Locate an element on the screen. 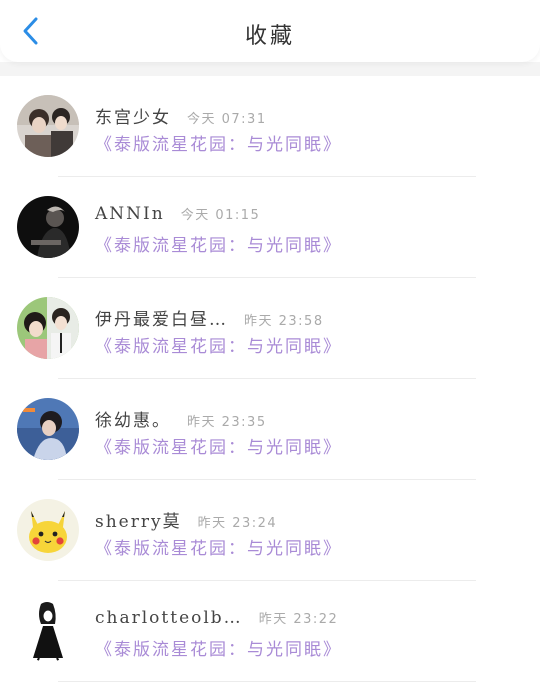 This screenshot has height=688, width=540. list-item: ANNIn 今天 01:15 《泰版流星花园：与光同眠》 is located at coordinates (270, 227).